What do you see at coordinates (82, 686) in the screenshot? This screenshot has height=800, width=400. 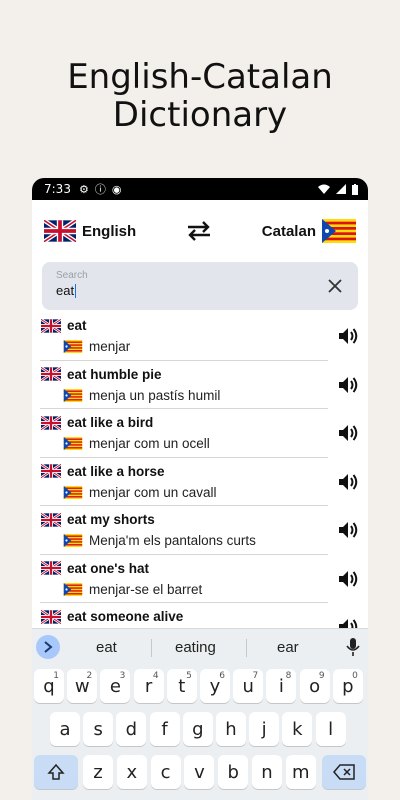 I see `key-w: w2` at bounding box center [82, 686].